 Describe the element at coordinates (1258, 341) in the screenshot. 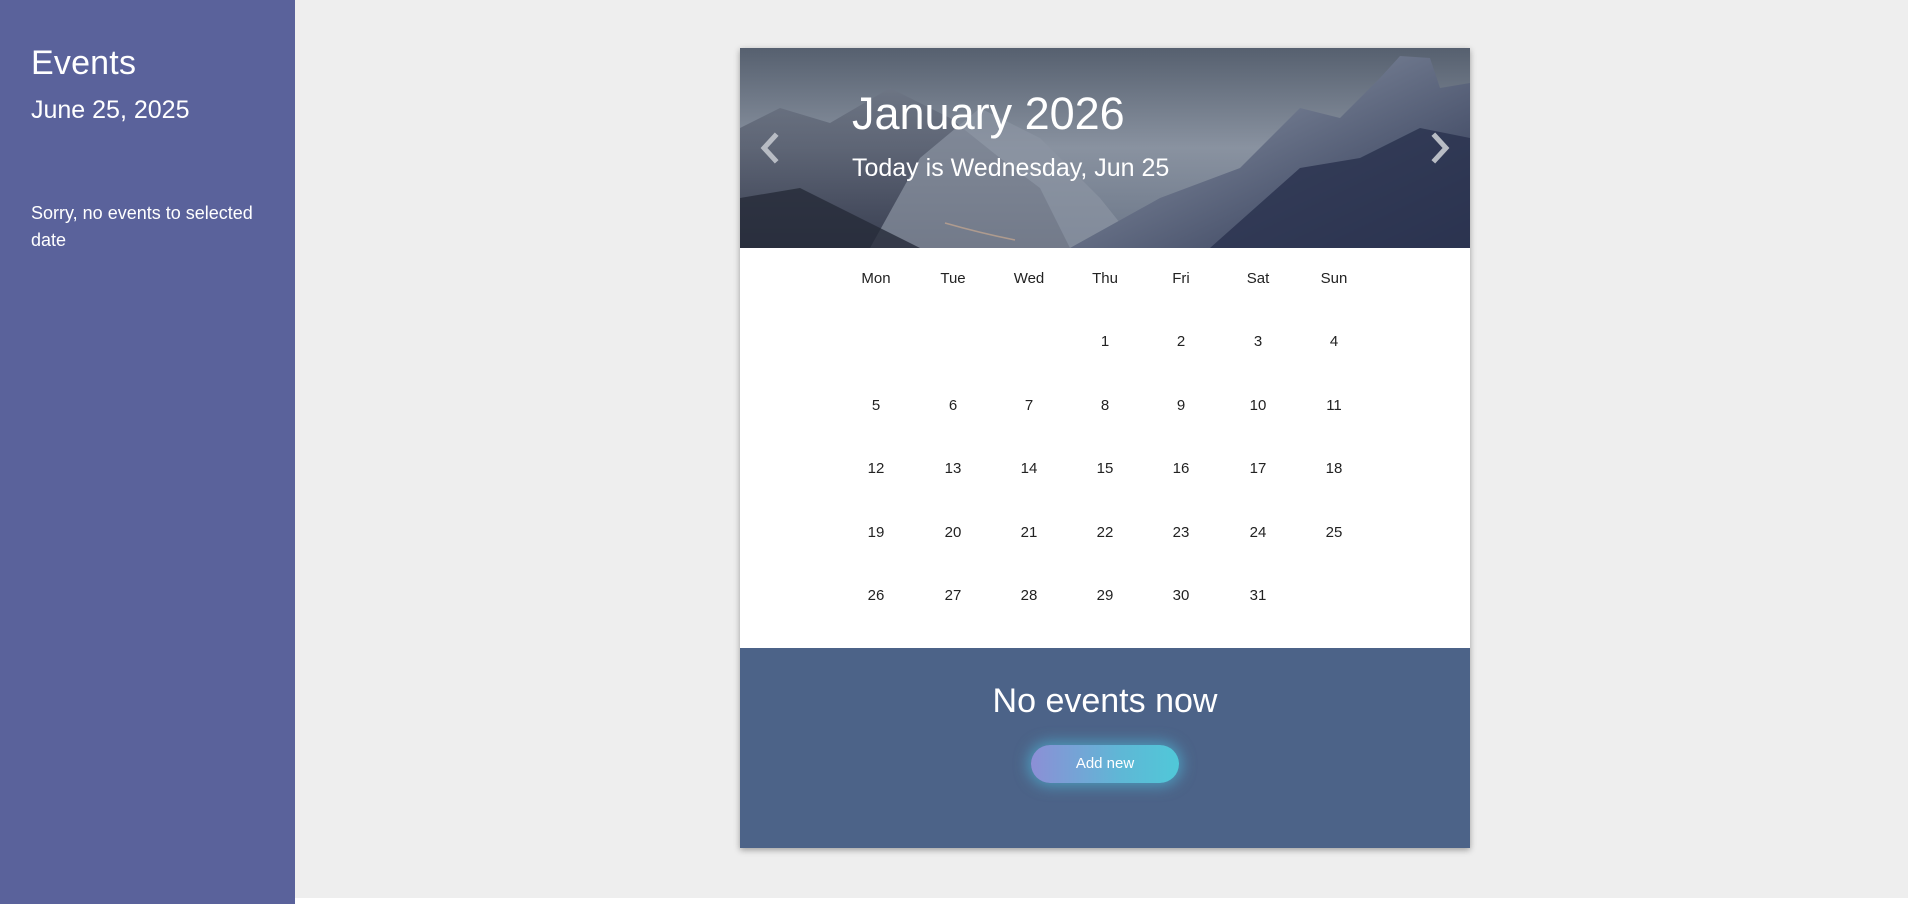

I see `day-cell: 3` at that location.